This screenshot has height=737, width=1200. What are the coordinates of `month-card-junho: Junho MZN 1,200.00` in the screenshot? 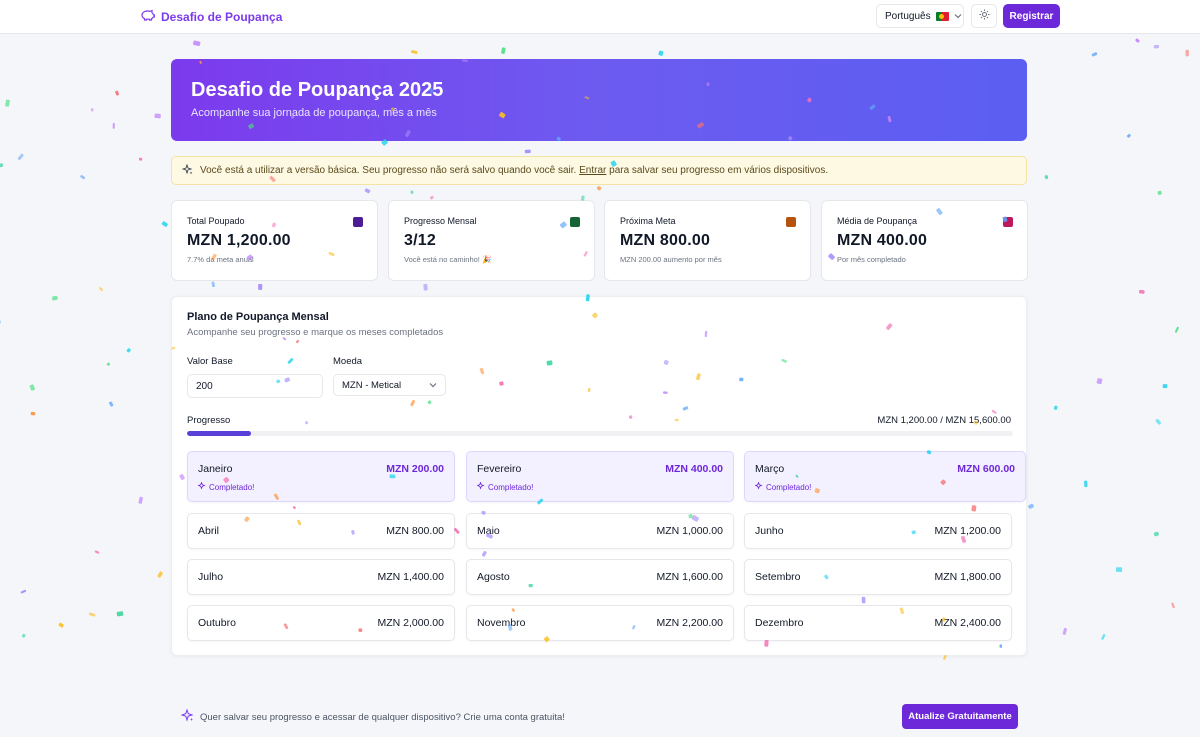 It's located at (878, 531).